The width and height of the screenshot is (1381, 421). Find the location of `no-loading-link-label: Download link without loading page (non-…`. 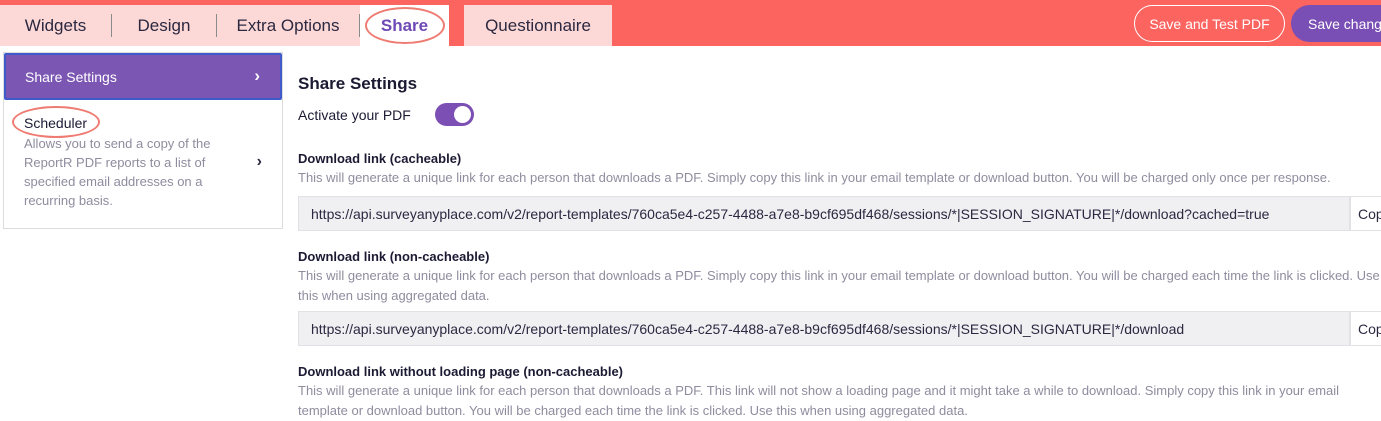

no-loading-link-label: Download link without loading page (non-… is located at coordinates (461, 371).